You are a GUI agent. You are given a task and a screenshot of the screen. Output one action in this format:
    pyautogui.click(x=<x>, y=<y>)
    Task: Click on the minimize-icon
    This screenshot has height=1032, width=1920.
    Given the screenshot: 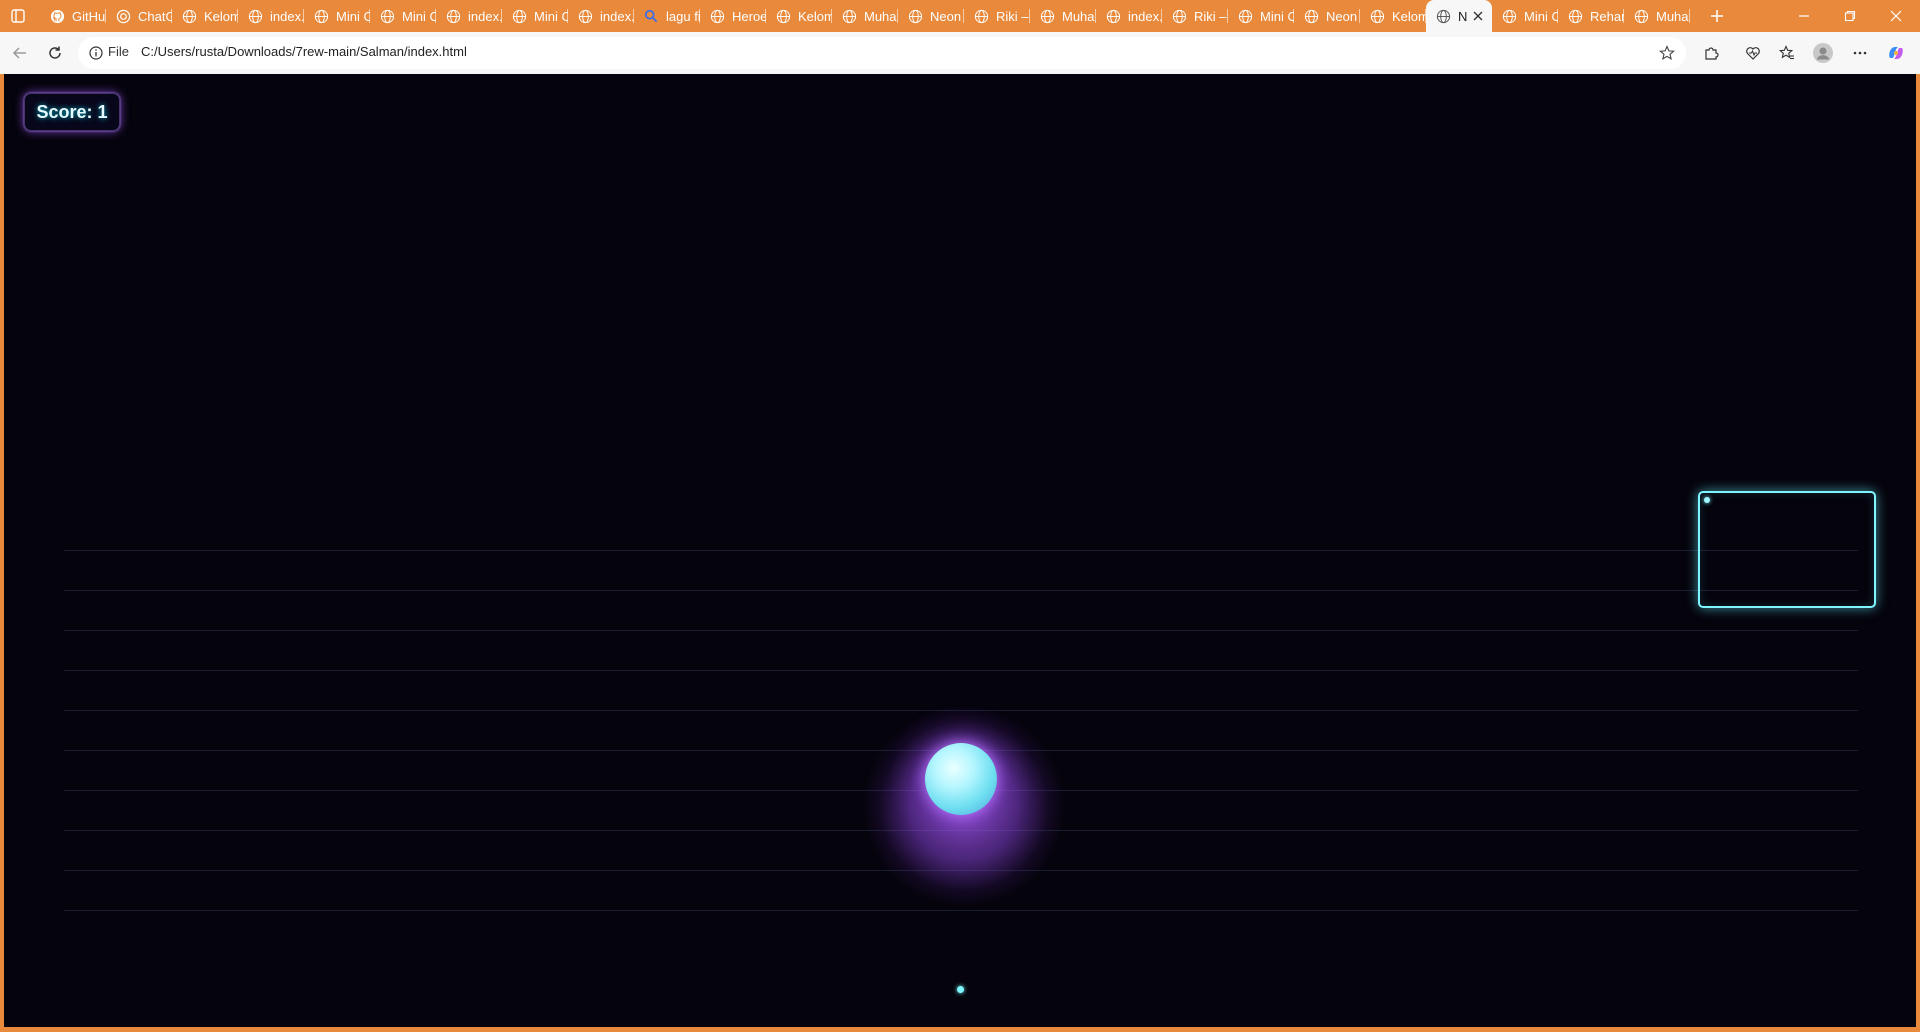 What is the action you would take?
    pyautogui.click(x=1804, y=16)
    